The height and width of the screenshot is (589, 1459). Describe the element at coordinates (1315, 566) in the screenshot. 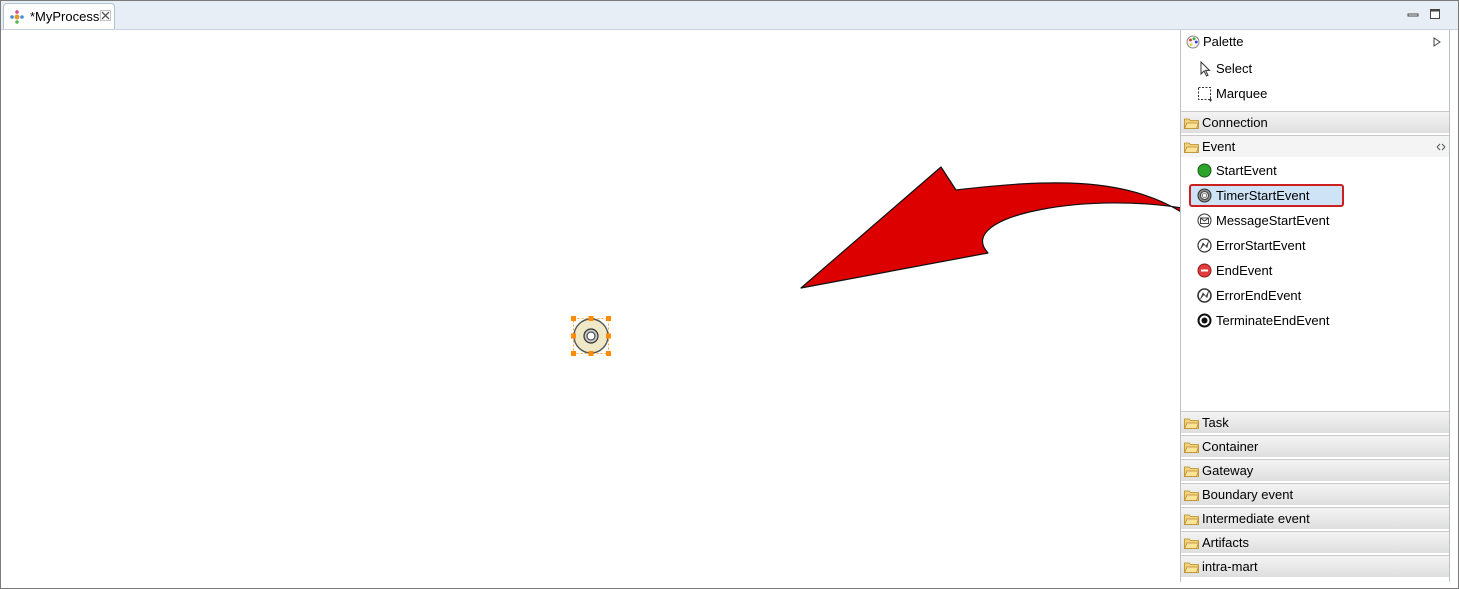

I see `drawer-intra-mart: intra-mart` at that location.